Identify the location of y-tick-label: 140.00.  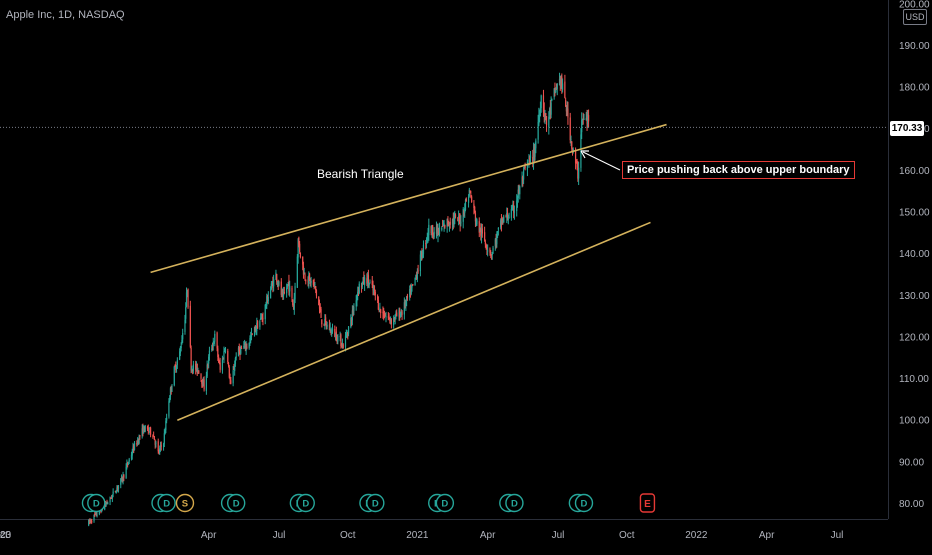
(914, 254).